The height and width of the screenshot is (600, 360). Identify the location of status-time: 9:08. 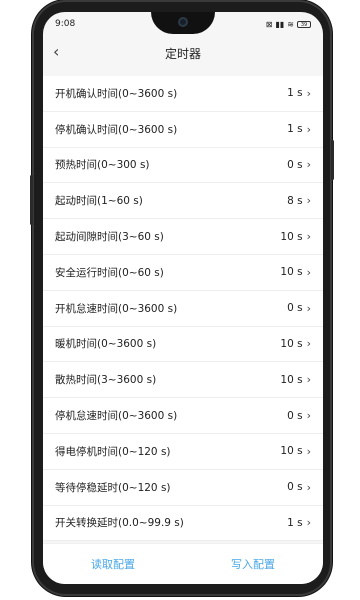
(65, 24).